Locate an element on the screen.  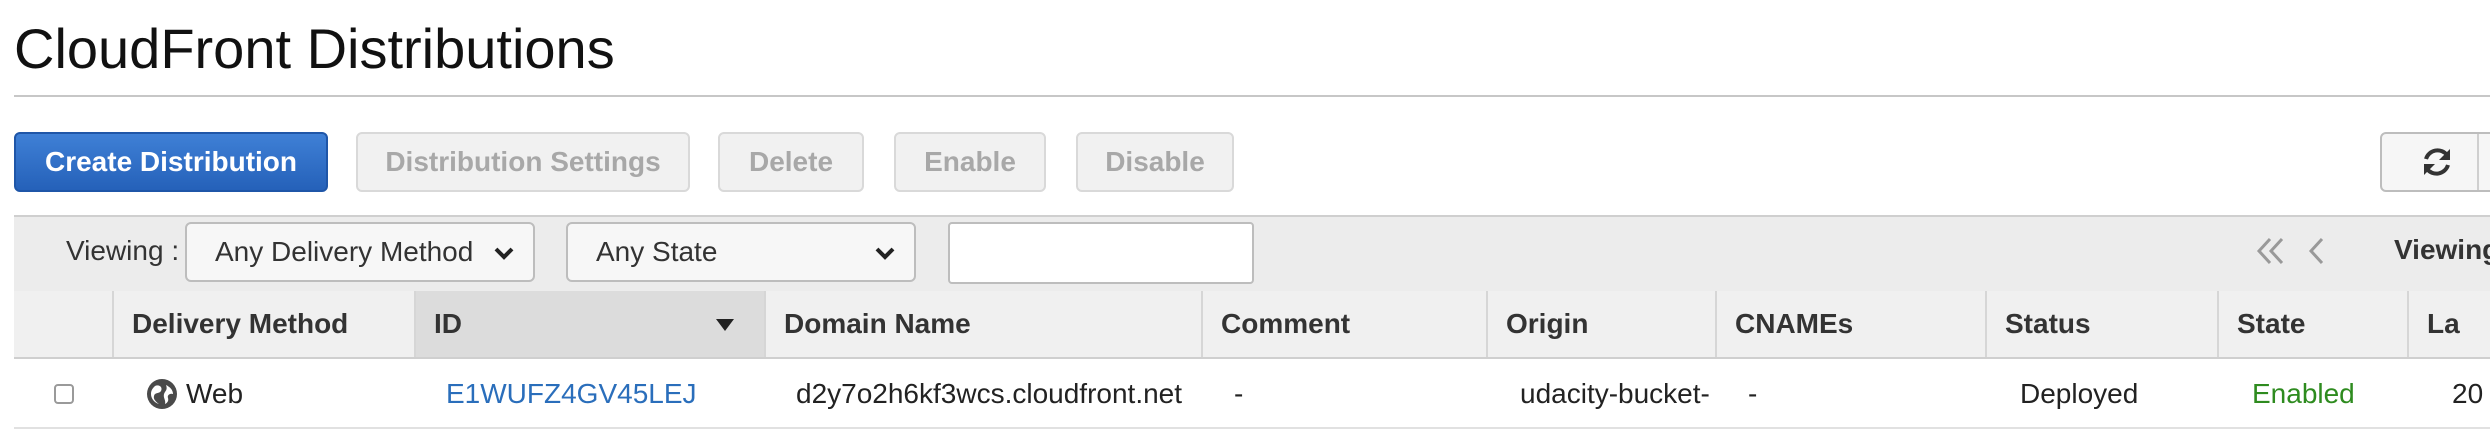
create-distribution-button: Create Distribution is located at coordinates (171, 162).